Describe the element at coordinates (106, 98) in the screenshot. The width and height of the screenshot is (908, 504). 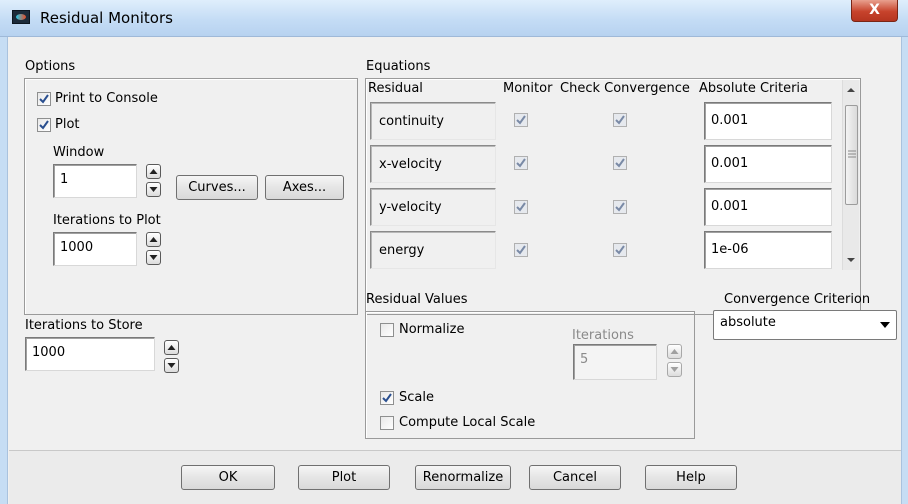
I see `print-to-console-label: Print to Console` at that location.